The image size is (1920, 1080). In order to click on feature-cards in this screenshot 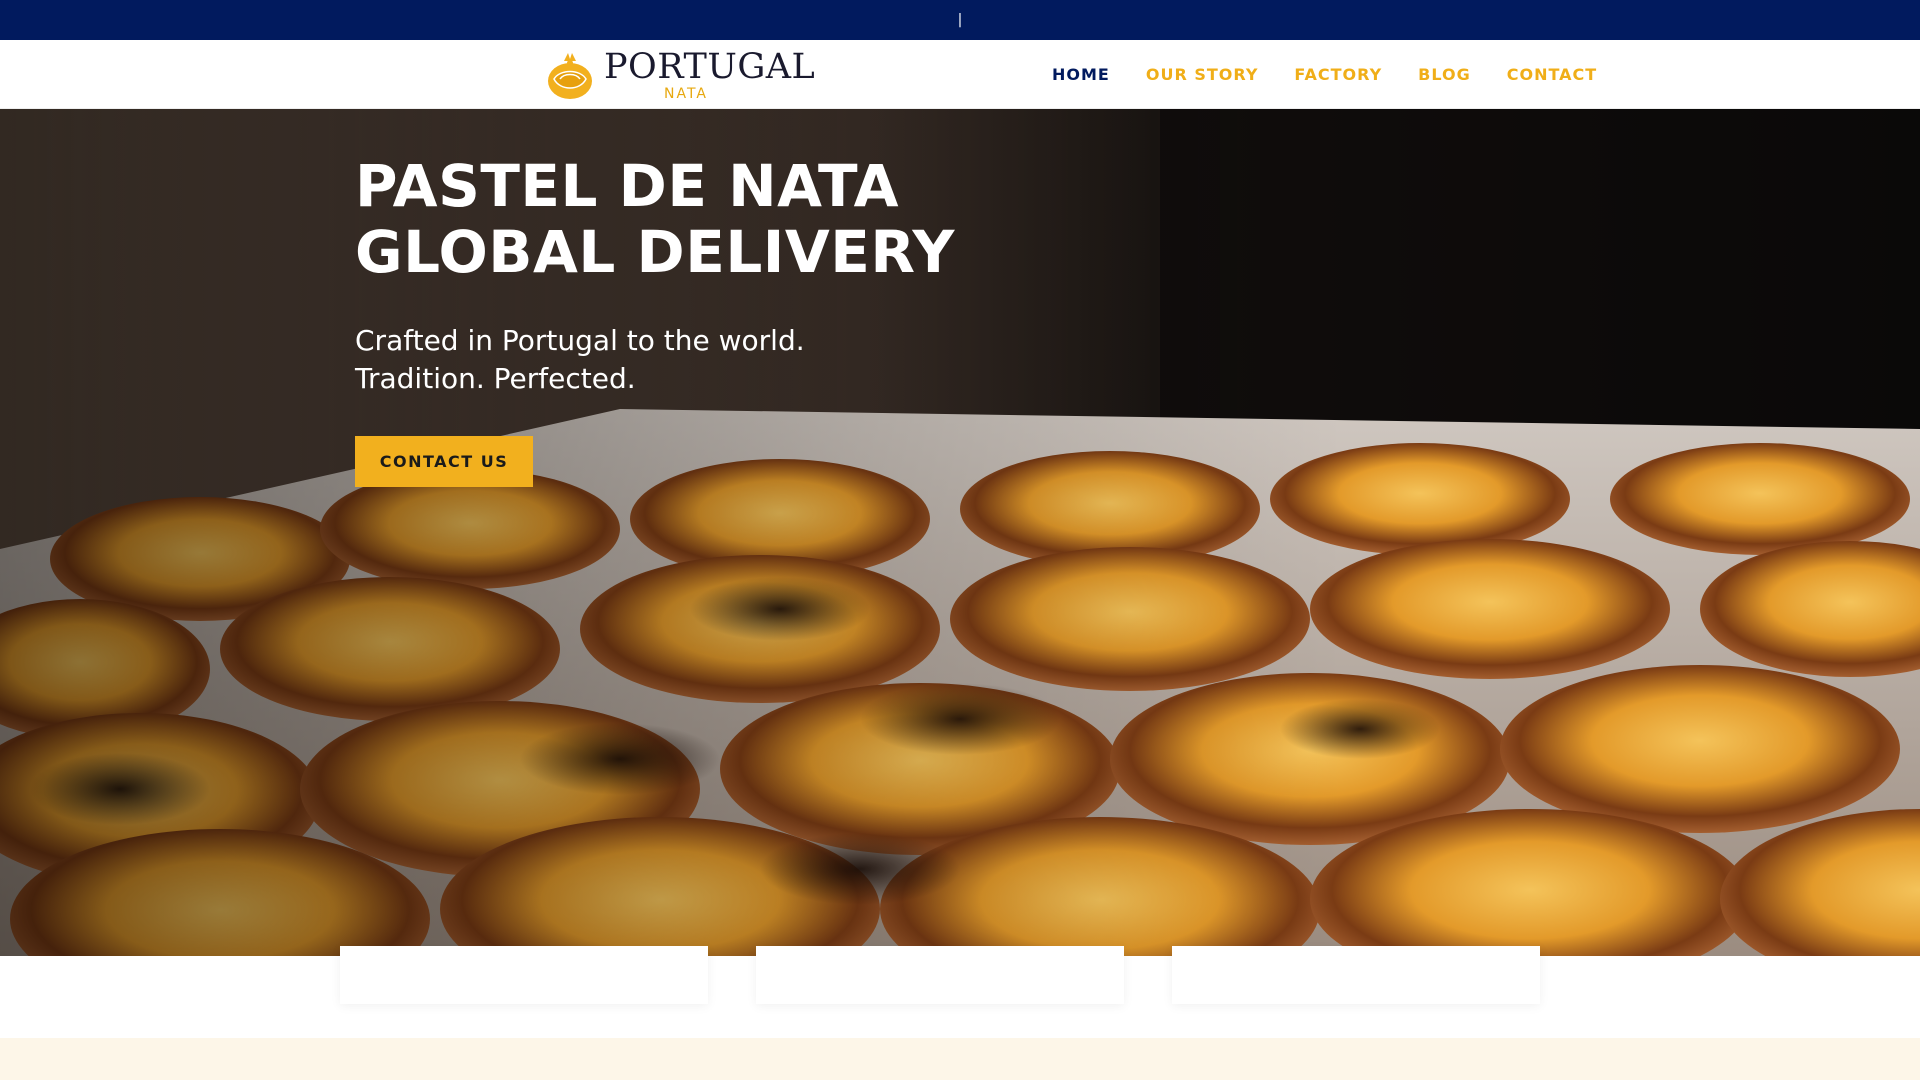, I will do `click(960, 975)`.